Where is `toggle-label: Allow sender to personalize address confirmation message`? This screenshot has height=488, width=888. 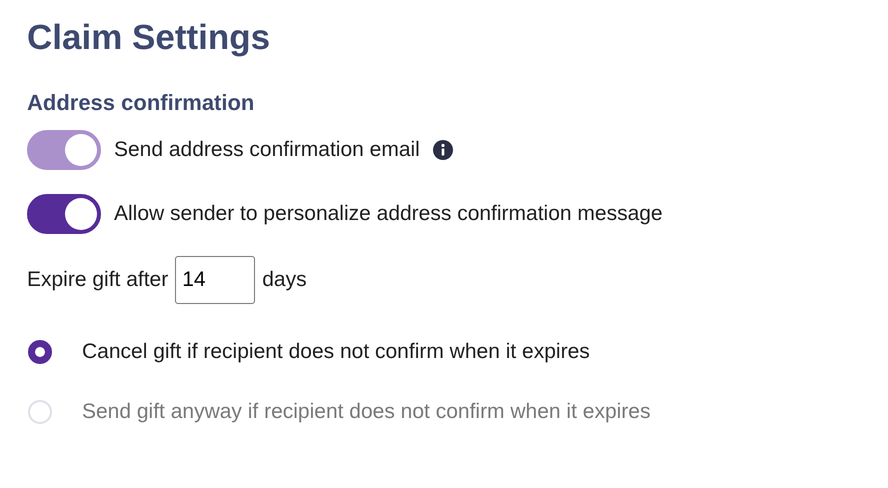
toggle-label: Allow sender to personalize address confirmation message is located at coordinates (388, 214).